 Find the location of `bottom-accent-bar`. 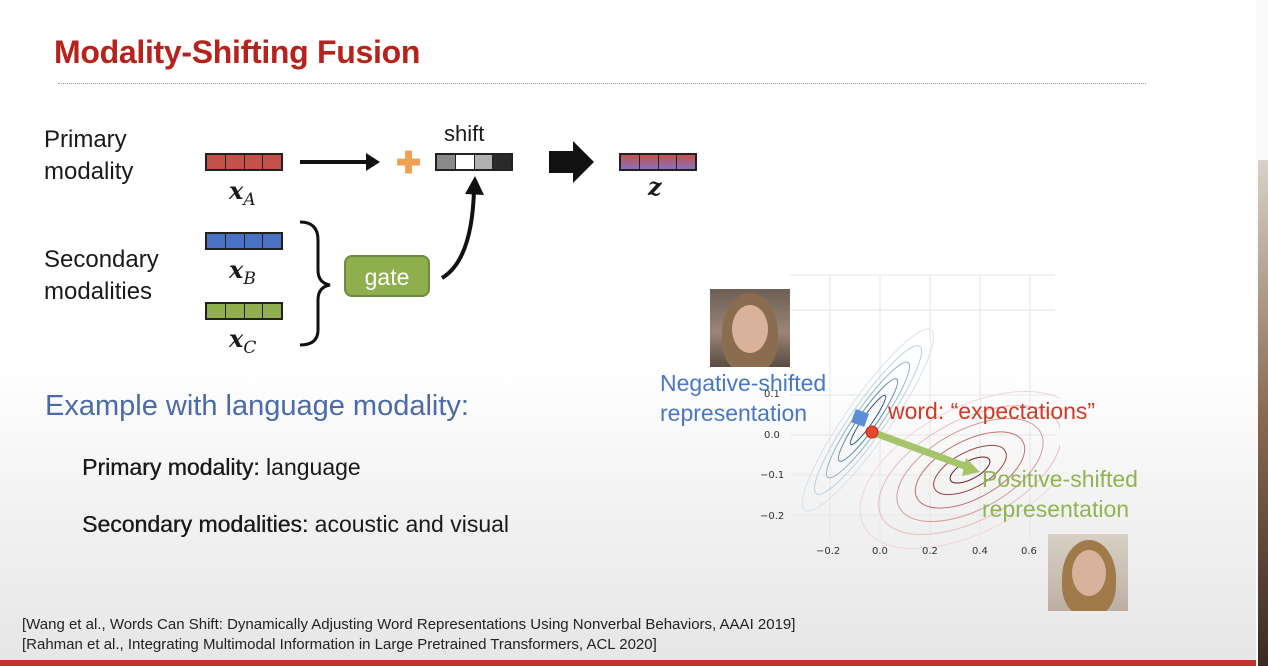

bottom-accent-bar is located at coordinates (628, 663).